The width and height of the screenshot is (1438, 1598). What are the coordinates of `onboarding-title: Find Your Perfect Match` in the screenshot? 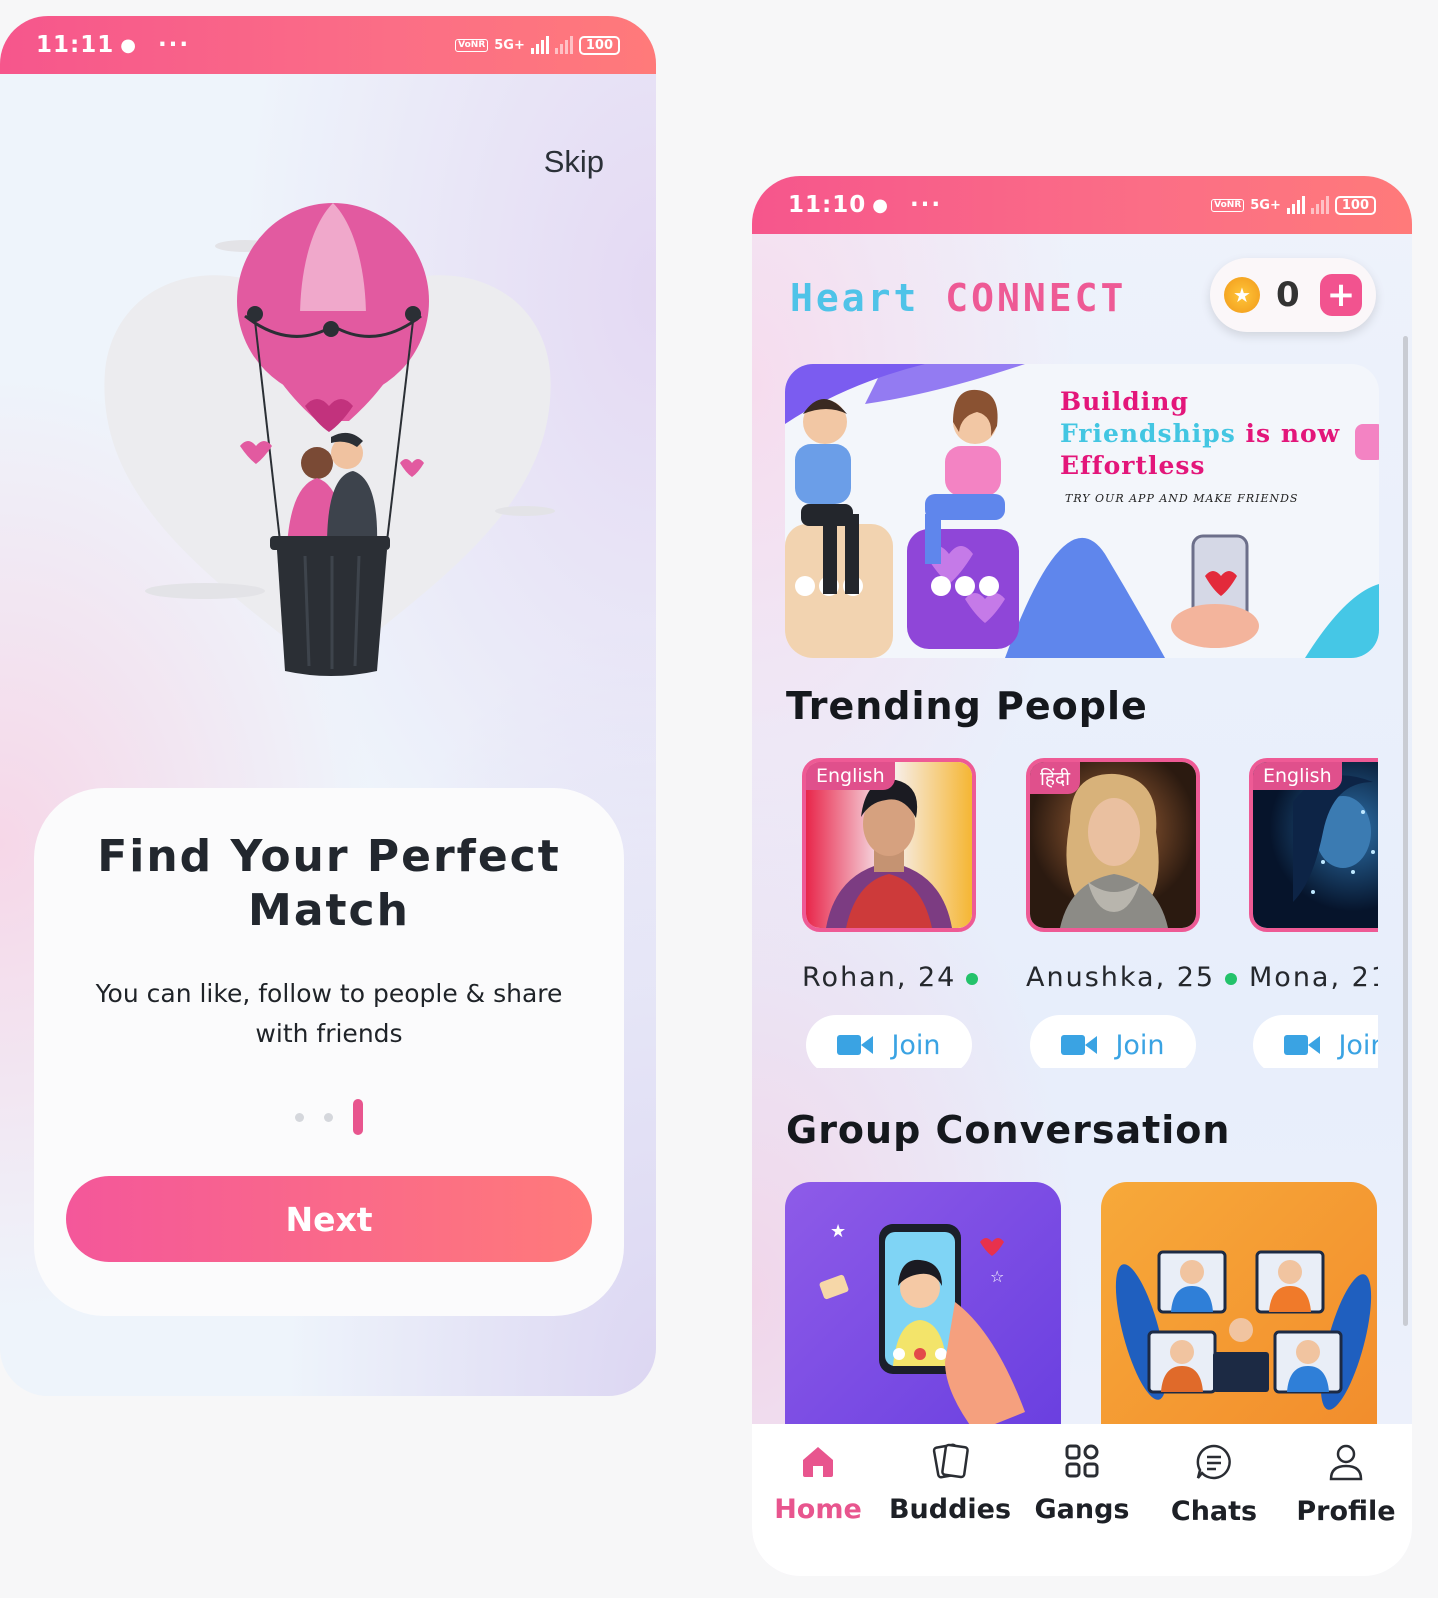 It's located at (329, 883).